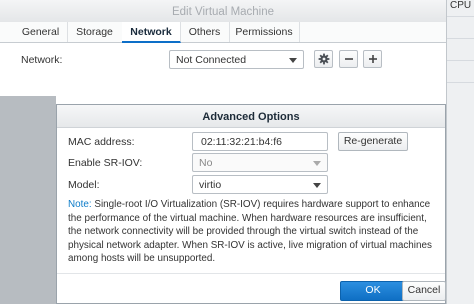  What do you see at coordinates (206, 163) in the screenshot?
I see `sriov-select-value: No` at bounding box center [206, 163].